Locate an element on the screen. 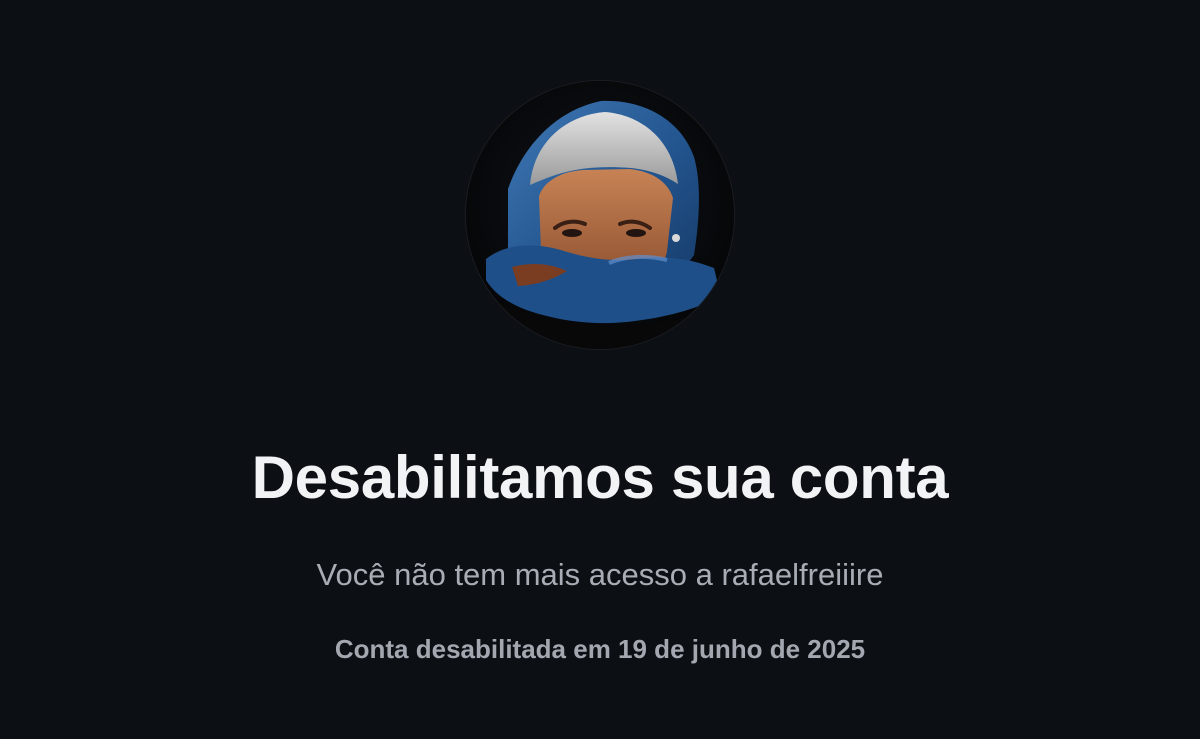  page-title: Desabilitamos sua conta is located at coordinates (600, 477).